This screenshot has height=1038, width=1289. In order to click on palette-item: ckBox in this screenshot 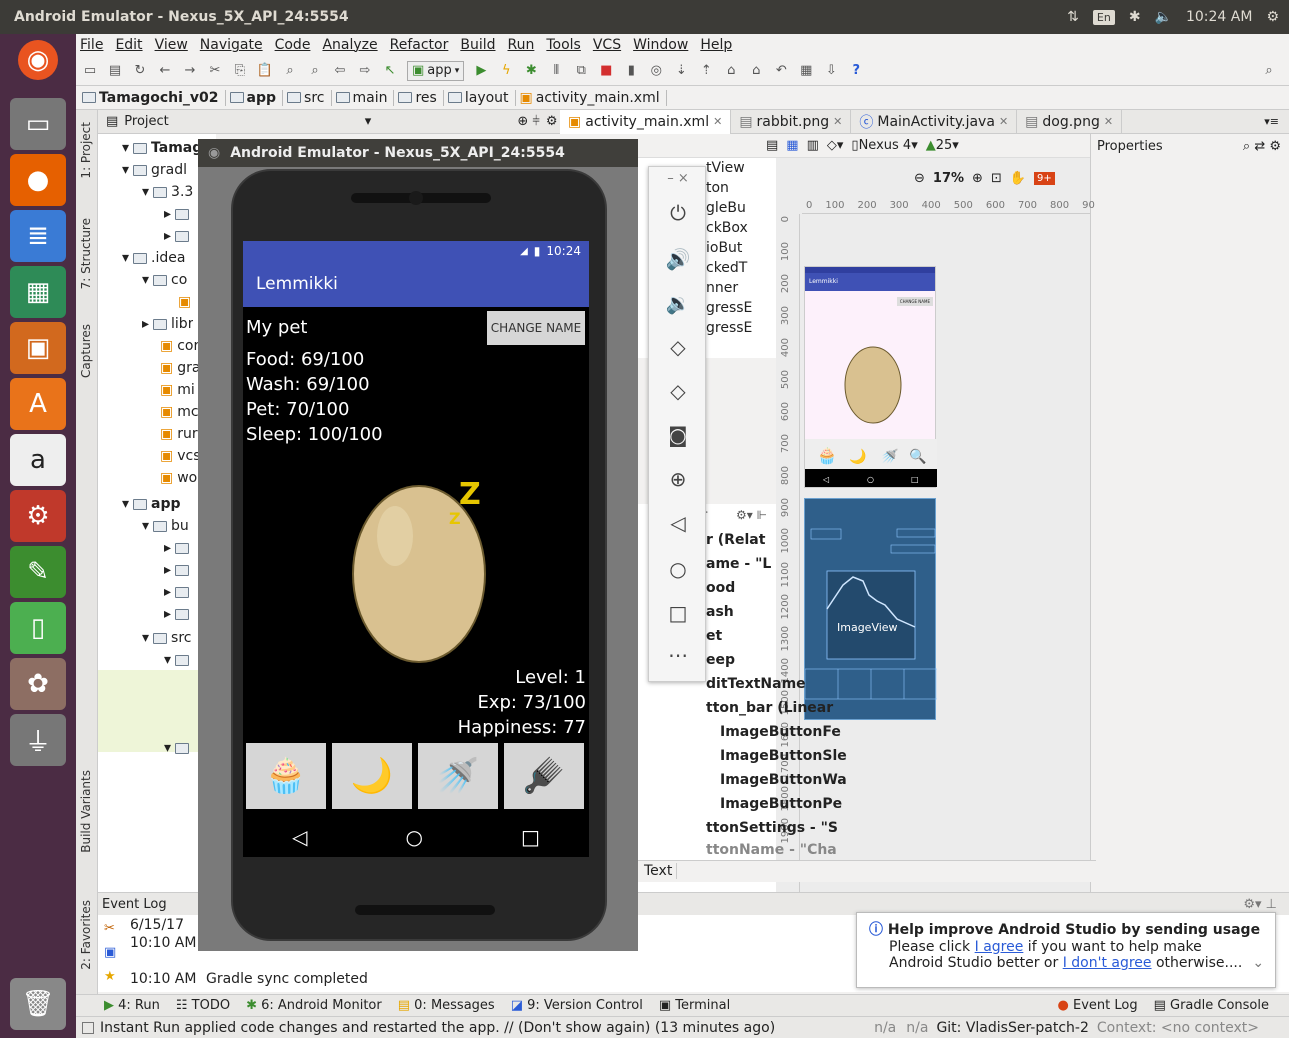, I will do `click(727, 228)`.